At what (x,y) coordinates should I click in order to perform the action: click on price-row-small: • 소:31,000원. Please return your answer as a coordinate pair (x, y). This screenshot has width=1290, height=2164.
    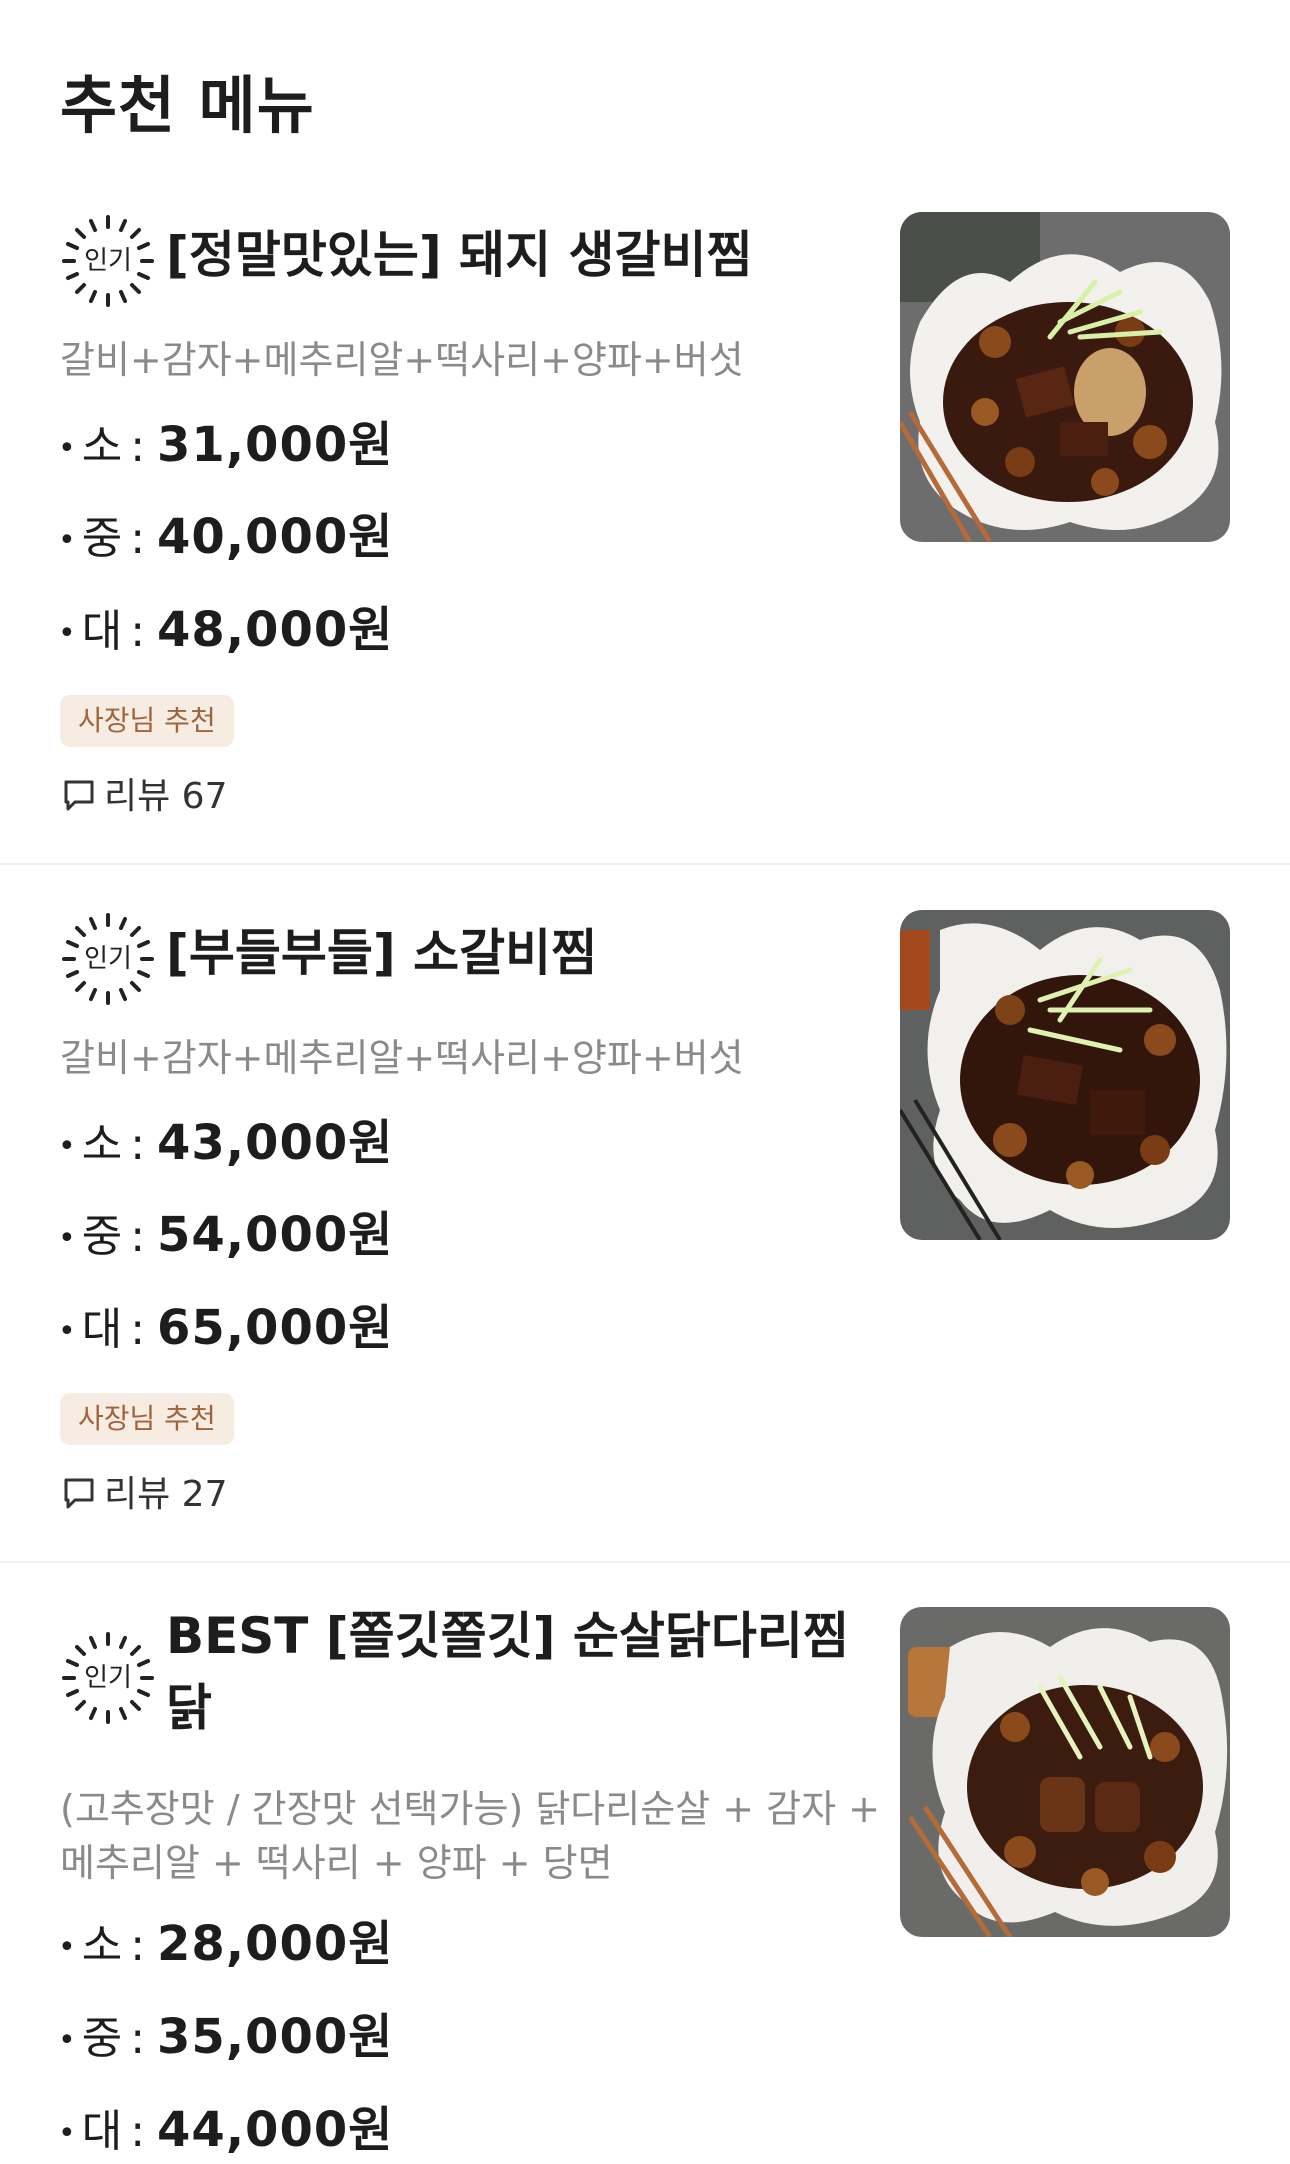
    Looking at the image, I should click on (225, 447).